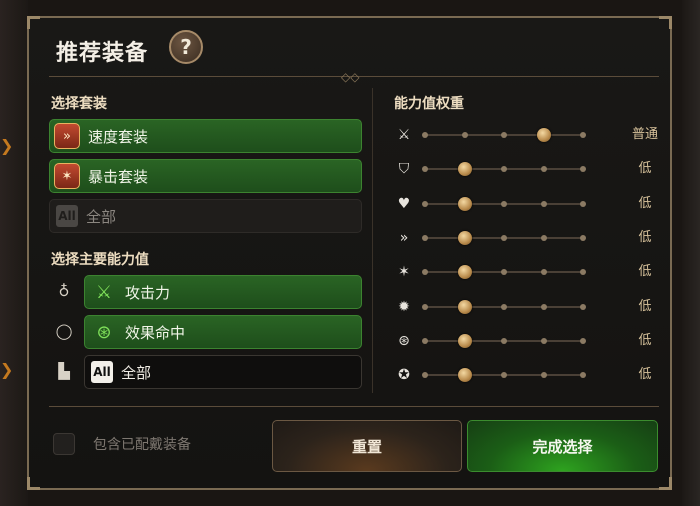 This screenshot has height=506, width=700. I want to click on set-option-label: 全部, so click(101, 216).